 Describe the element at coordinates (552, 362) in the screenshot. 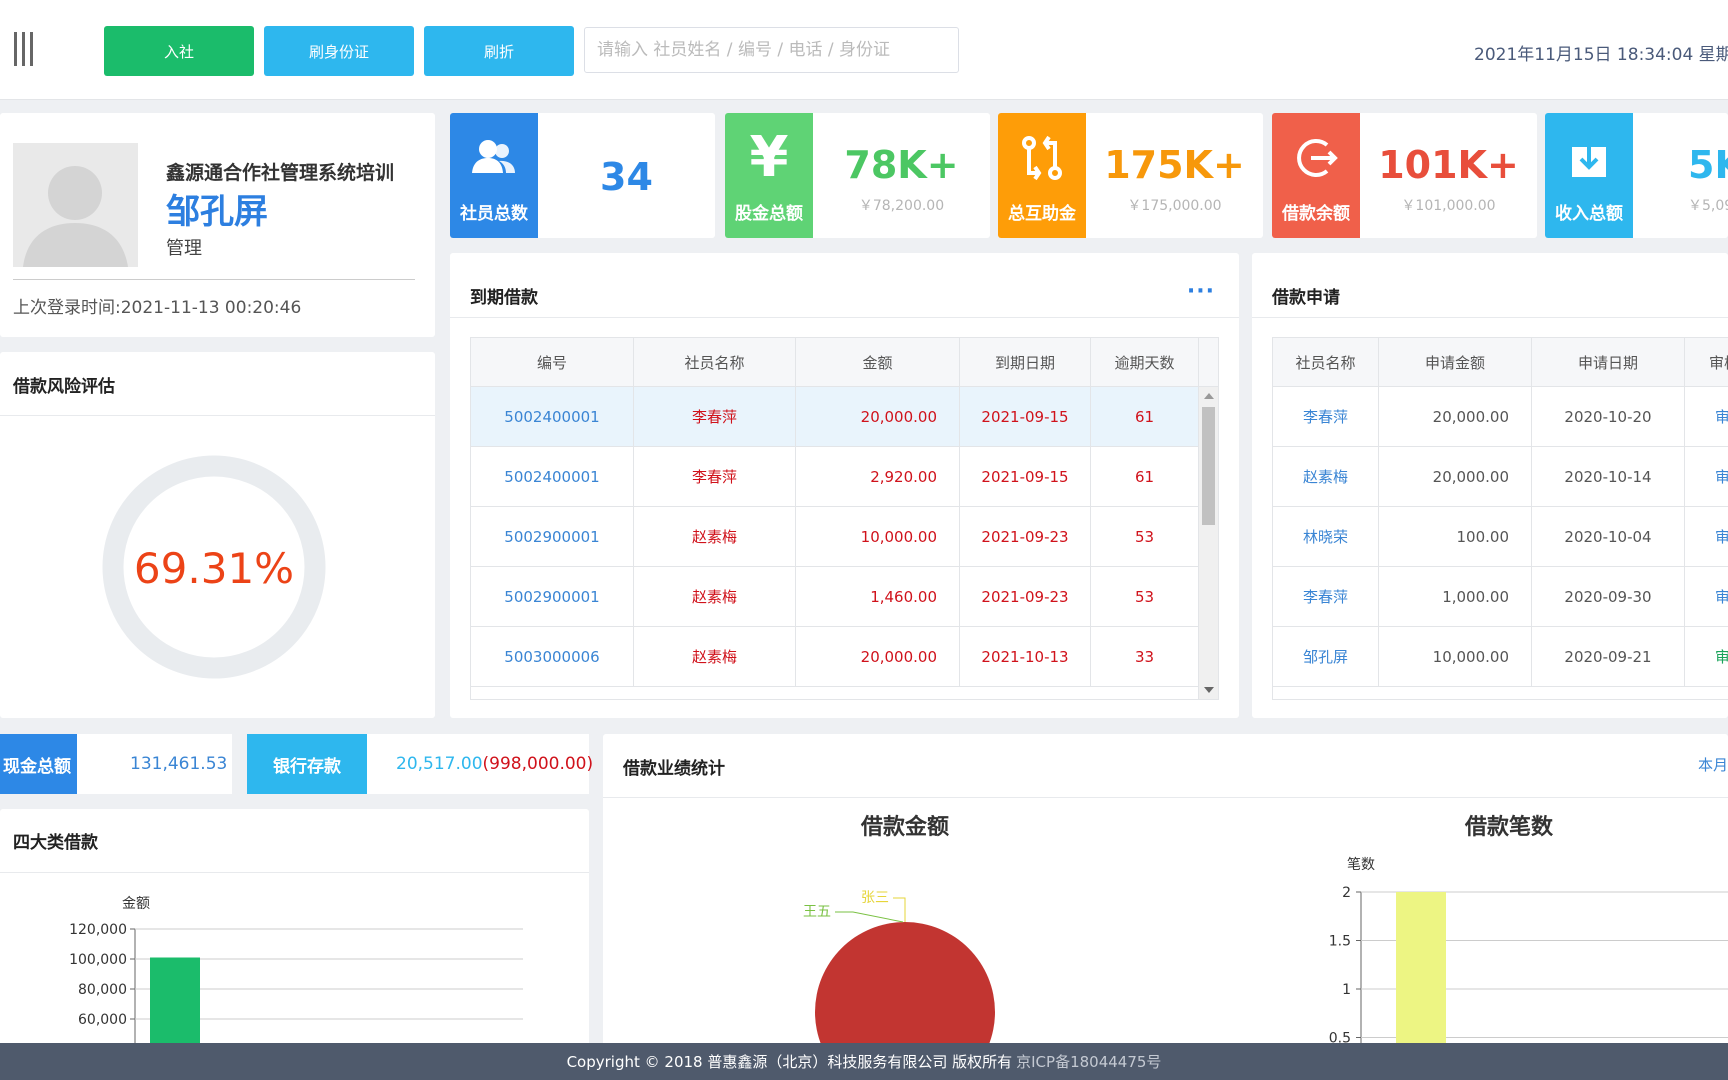

I see `column-header: 编号` at that location.